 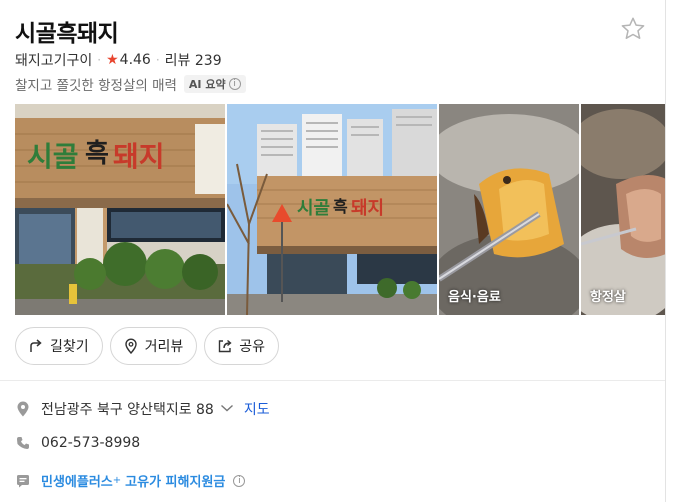 I want to click on star-outline-icon, so click(x=633, y=28).